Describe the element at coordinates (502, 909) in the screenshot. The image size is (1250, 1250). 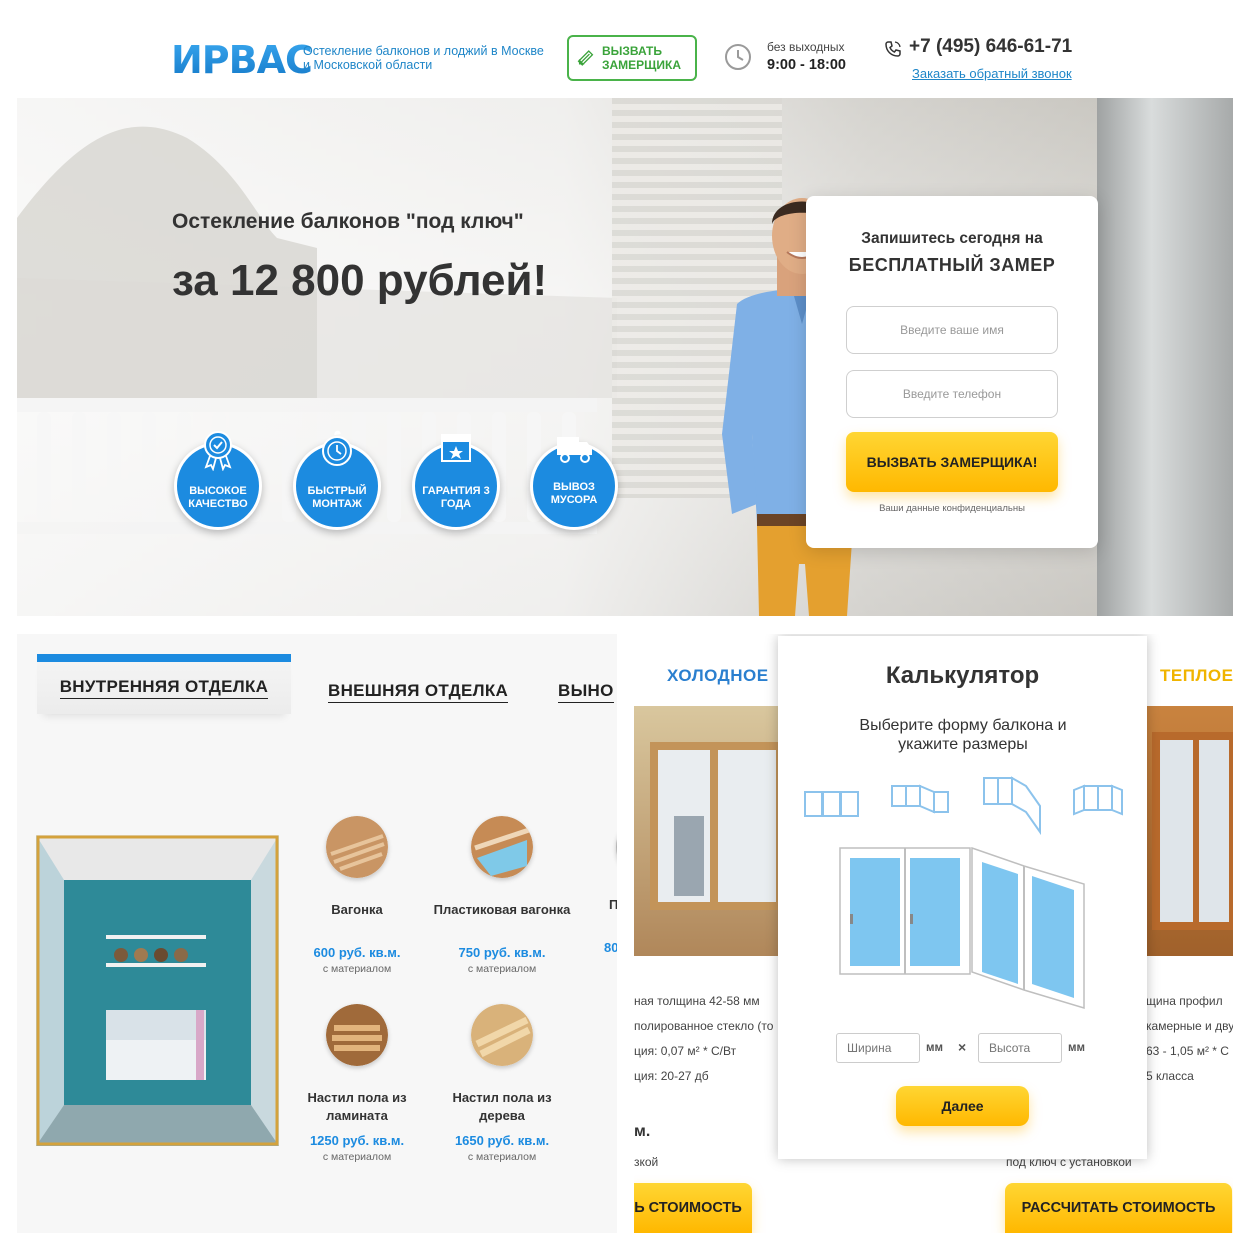
I see `material-name: Пластиковая вагонка` at that location.